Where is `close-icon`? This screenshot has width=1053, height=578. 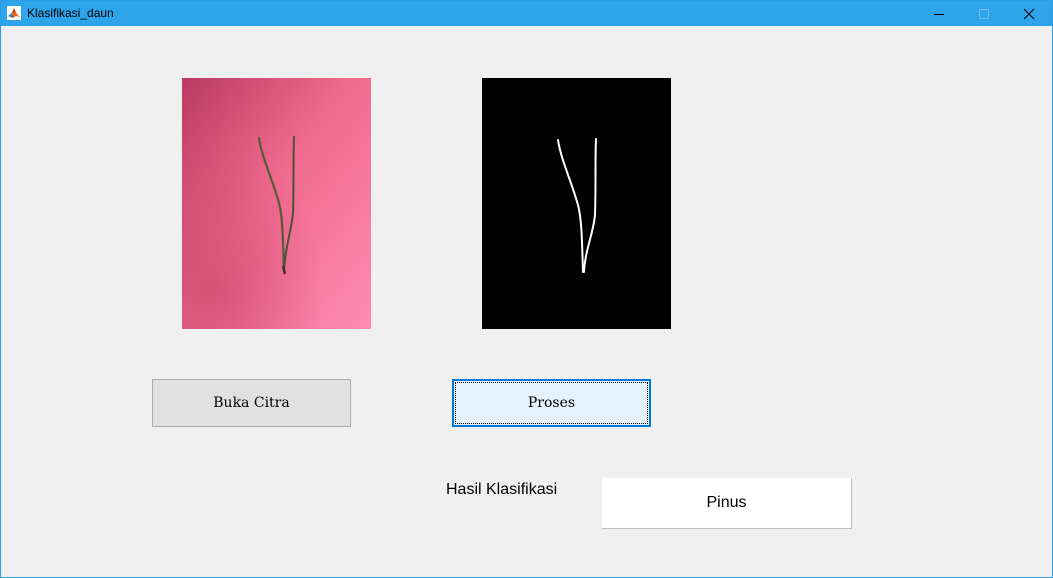
close-icon is located at coordinates (1029, 13).